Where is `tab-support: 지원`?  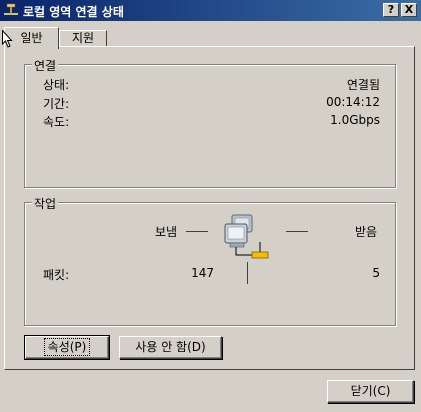
tab-support: 지원 is located at coordinates (83, 38).